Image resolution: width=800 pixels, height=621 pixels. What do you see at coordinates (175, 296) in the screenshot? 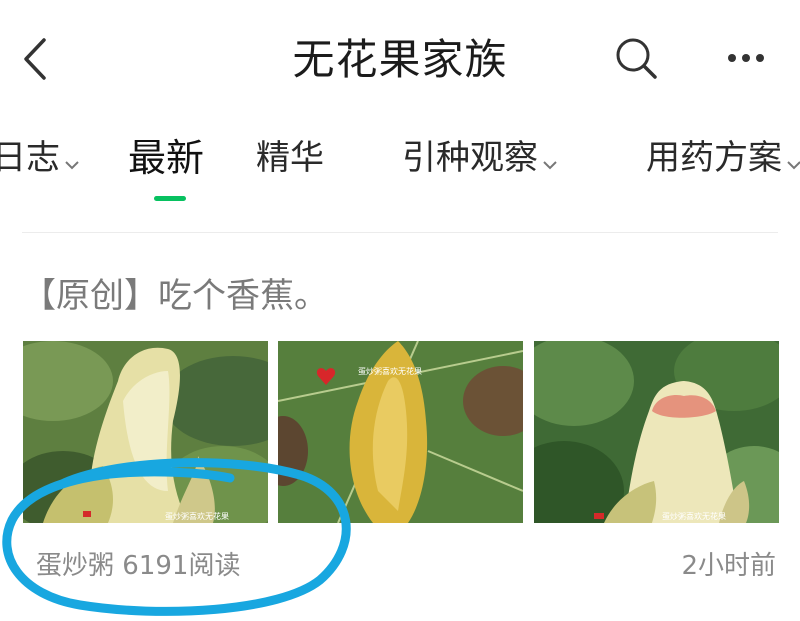
I see `post-title: 【原创】吃个香蕉。` at bounding box center [175, 296].